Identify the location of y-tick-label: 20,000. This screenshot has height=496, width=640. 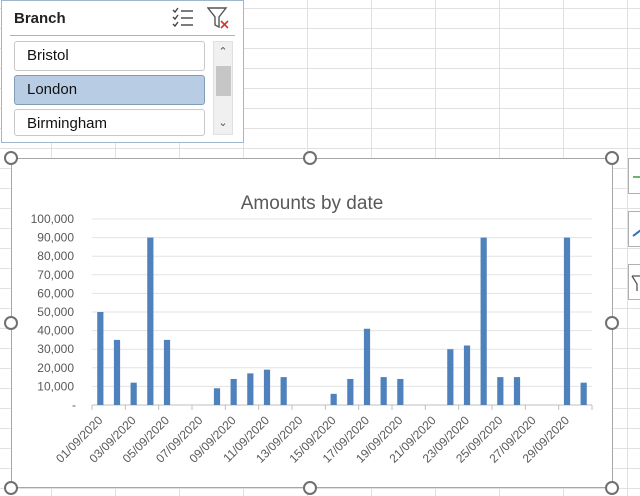
(55, 368).